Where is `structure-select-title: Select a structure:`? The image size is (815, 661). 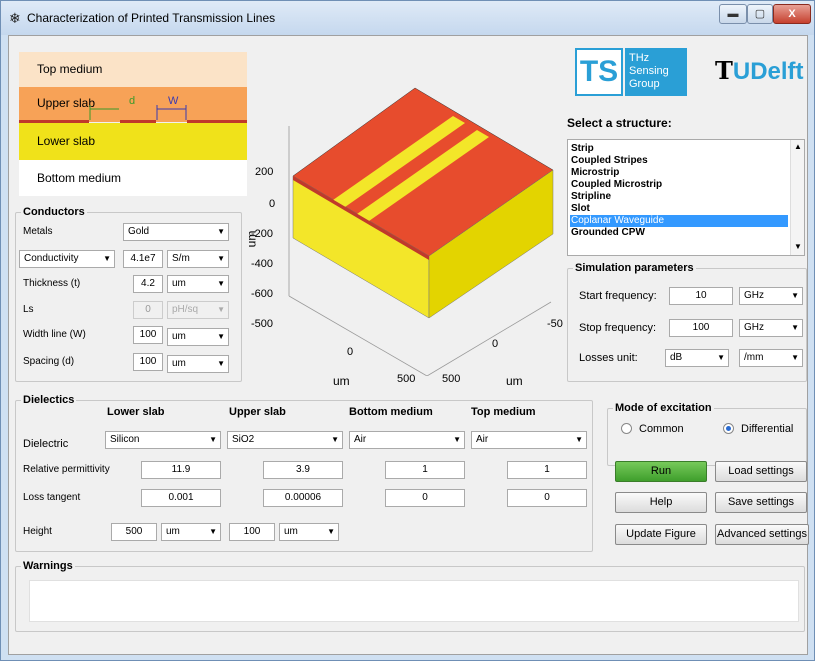 structure-select-title: Select a structure: is located at coordinates (619, 123).